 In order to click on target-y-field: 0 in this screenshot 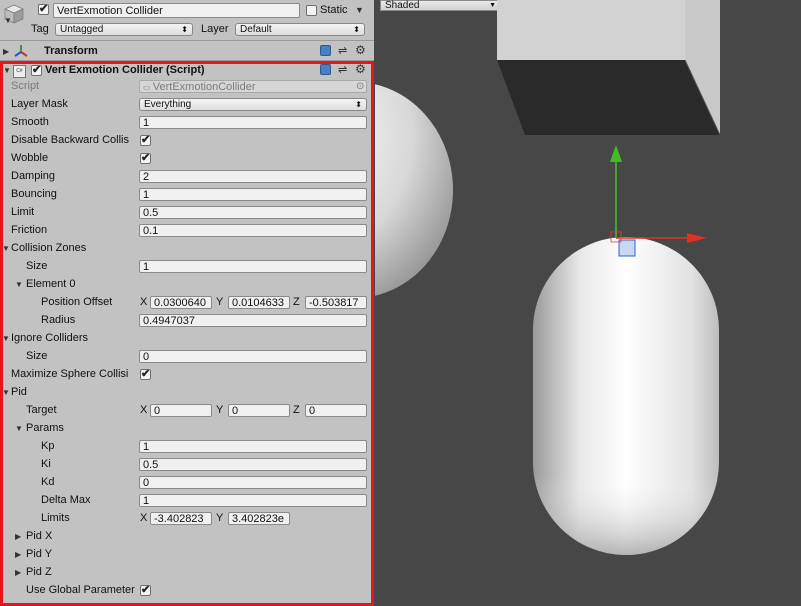, I will do `click(259, 410)`.